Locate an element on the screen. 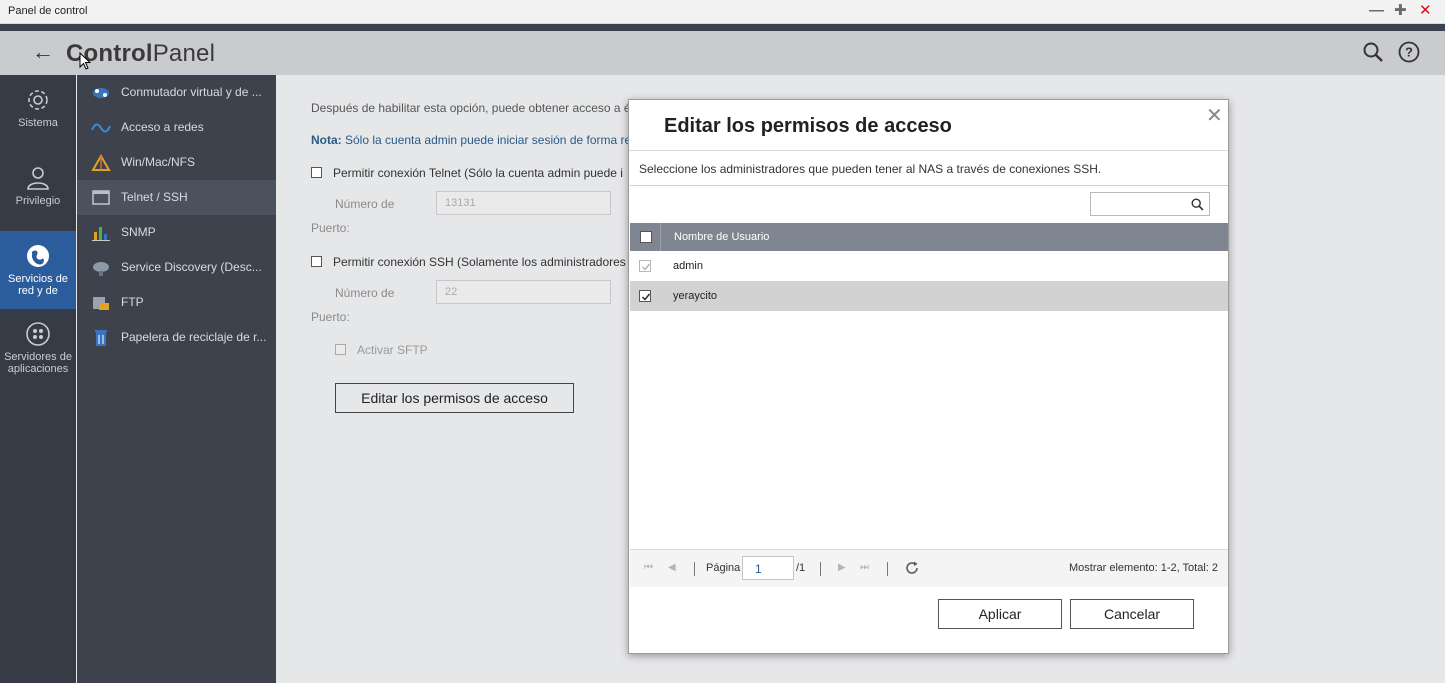 The height and width of the screenshot is (683, 1445). table-row: admin is located at coordinates (929, 266).